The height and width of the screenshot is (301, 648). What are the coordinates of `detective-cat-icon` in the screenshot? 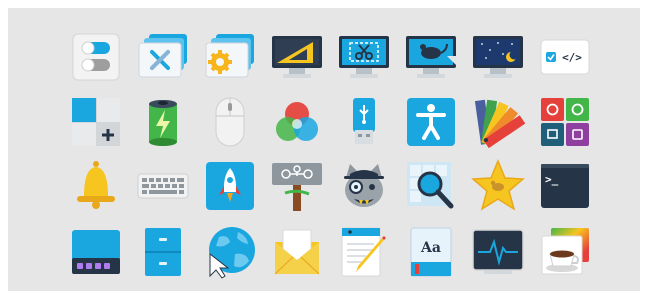 It's located at (364, 186).